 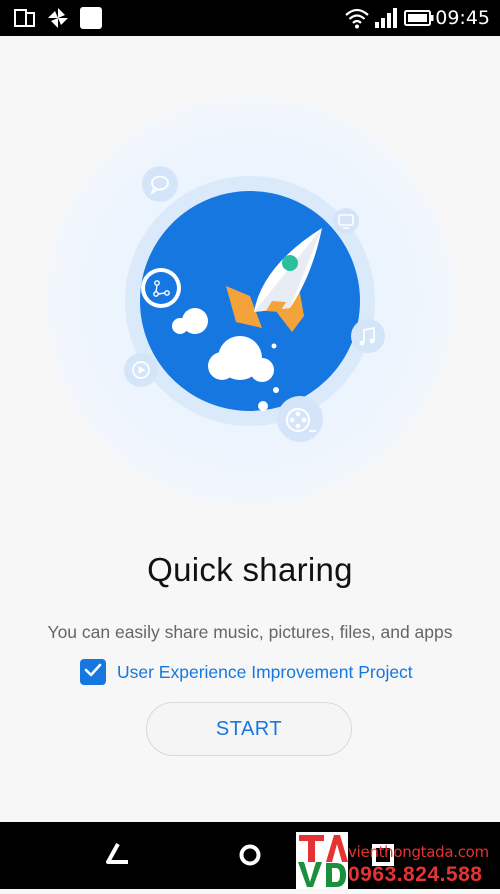 What do you see at coordinates (91, 20) in the screenshot?
I see `white-square-icon` at bounding box center [91, 20].